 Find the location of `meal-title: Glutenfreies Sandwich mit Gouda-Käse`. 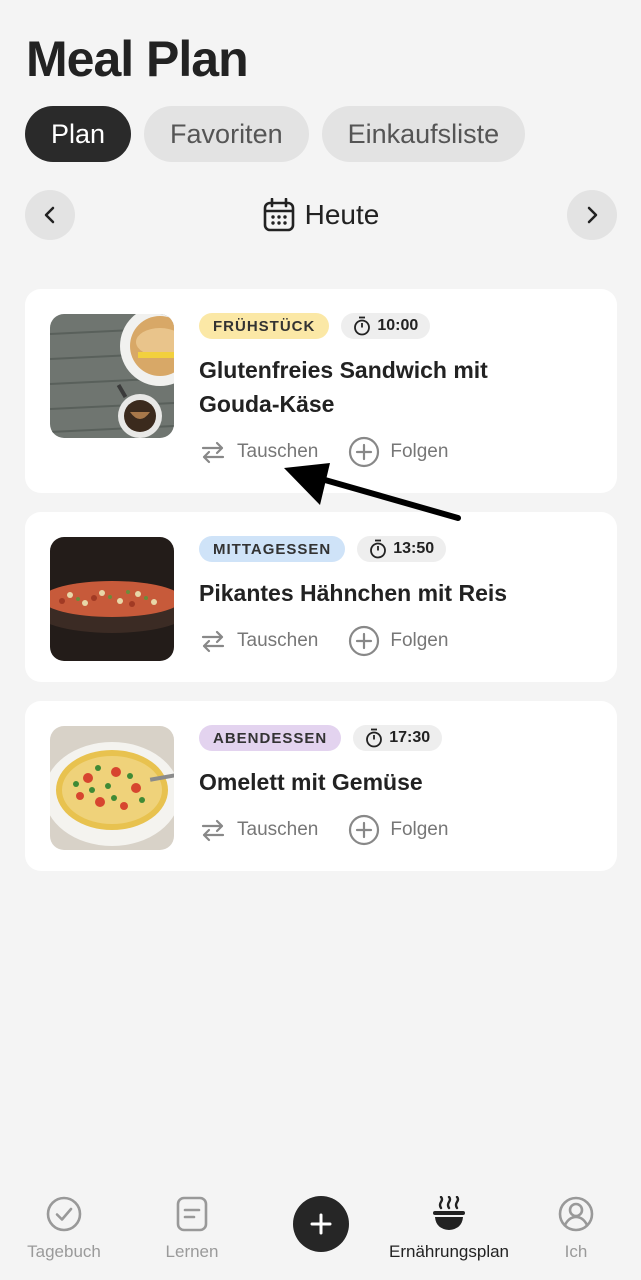

meal-title: Glutenfreies Sandwich mit Gouda-Käse is located at coordinates (398, 387).